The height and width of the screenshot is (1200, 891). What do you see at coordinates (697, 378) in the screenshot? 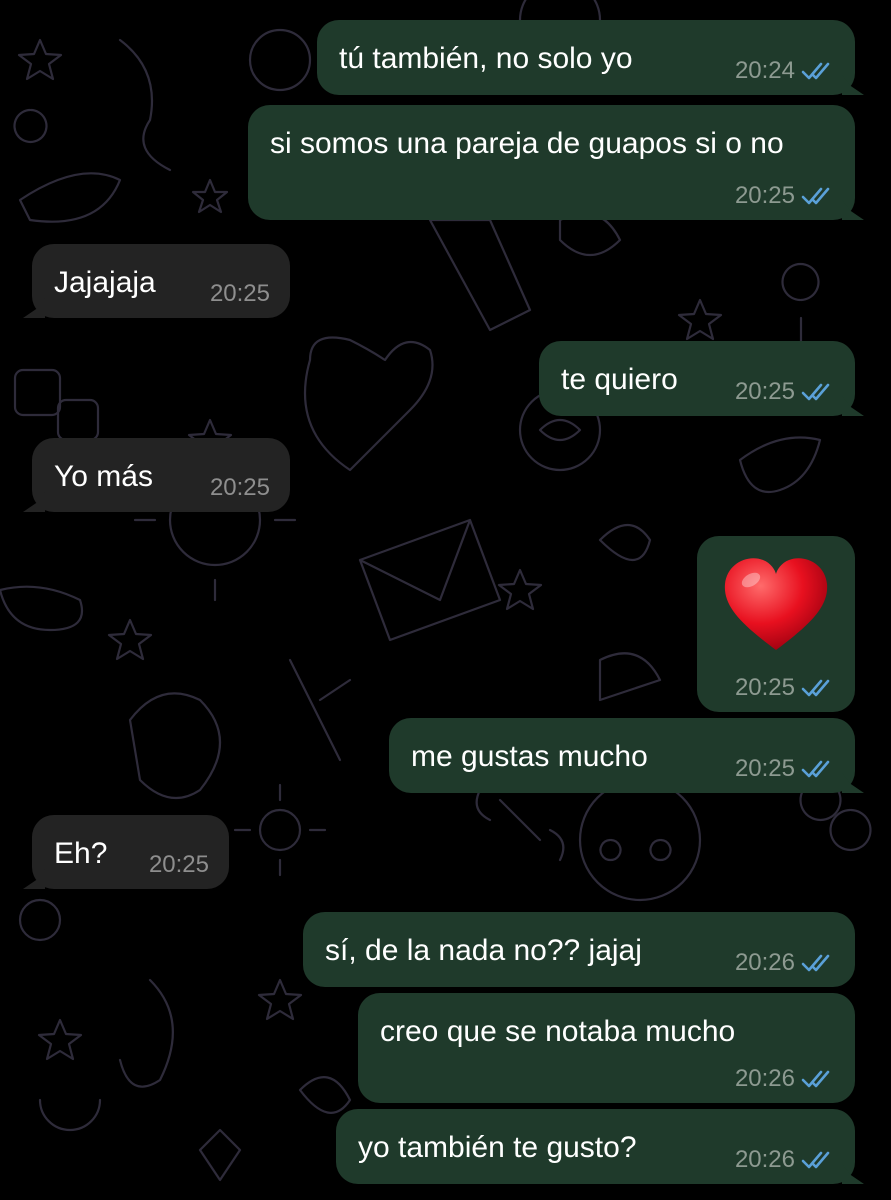
I see `message-bubble-outgoing: te quiero 20:25` at bounding box center [697, 378].